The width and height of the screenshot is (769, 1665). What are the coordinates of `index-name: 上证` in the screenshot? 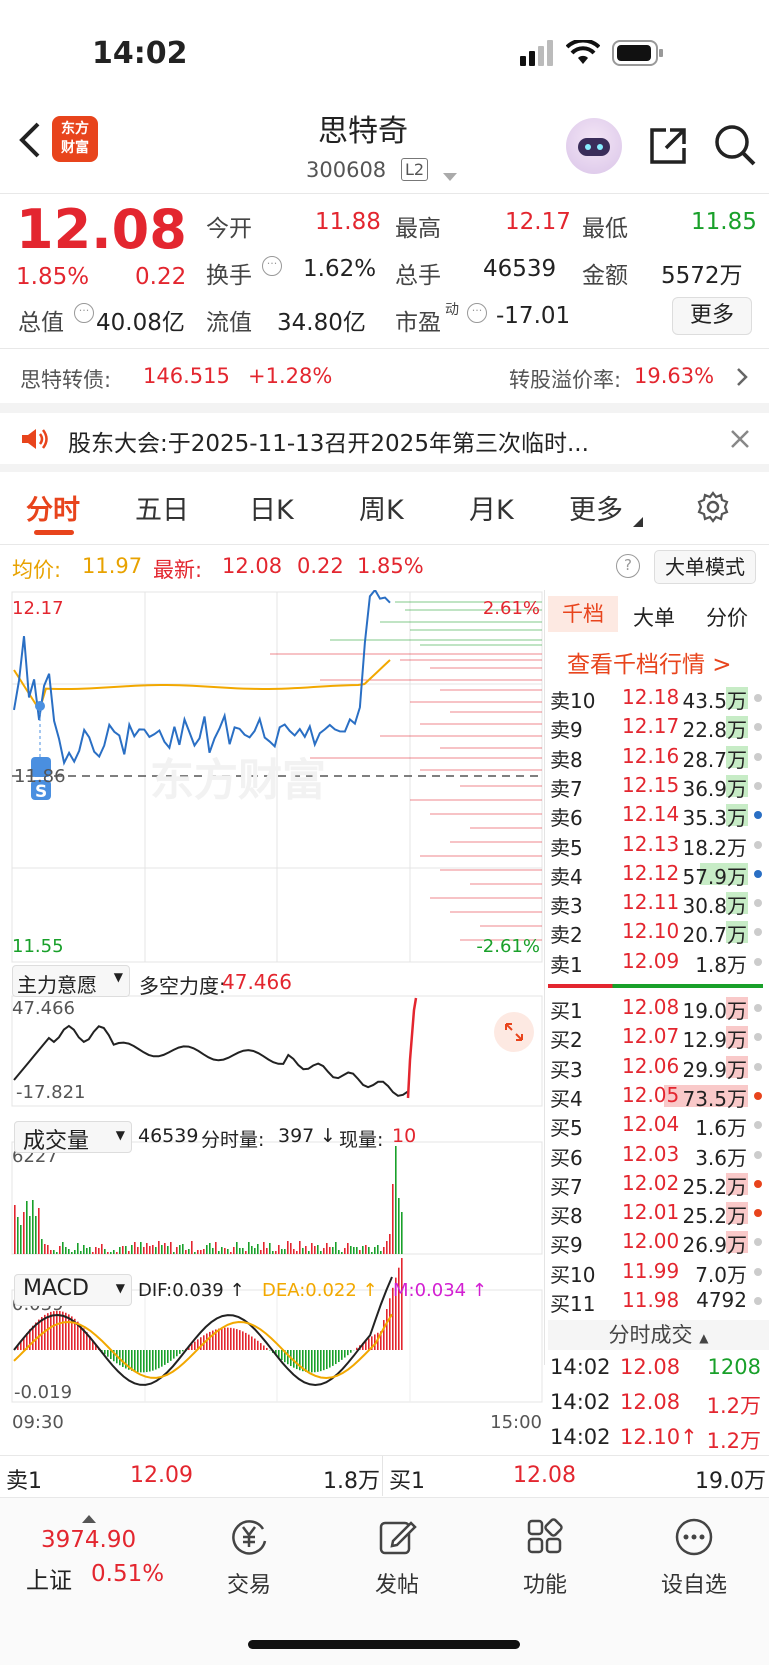 It's located at (49, 1578).